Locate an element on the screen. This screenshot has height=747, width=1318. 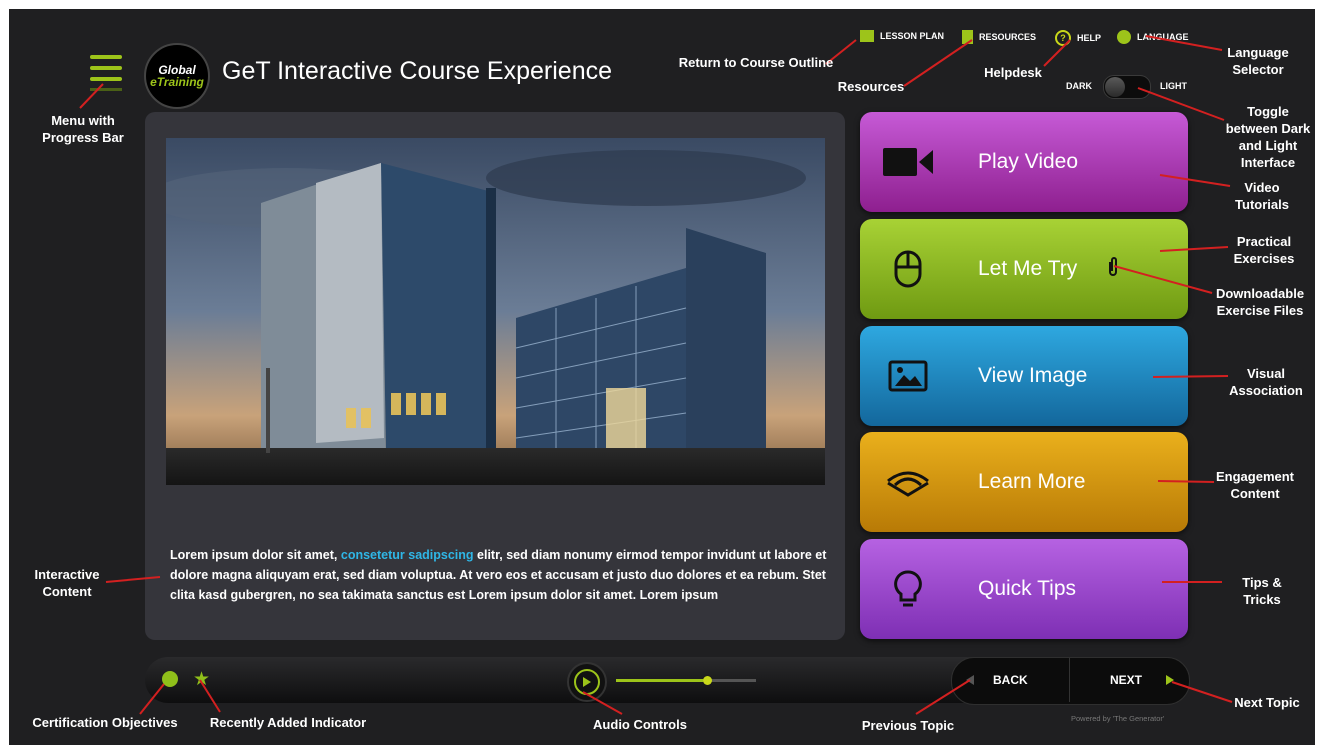
annotation-downloadable: Downloadable Exercise Files is located at coordinates (1260, 302).